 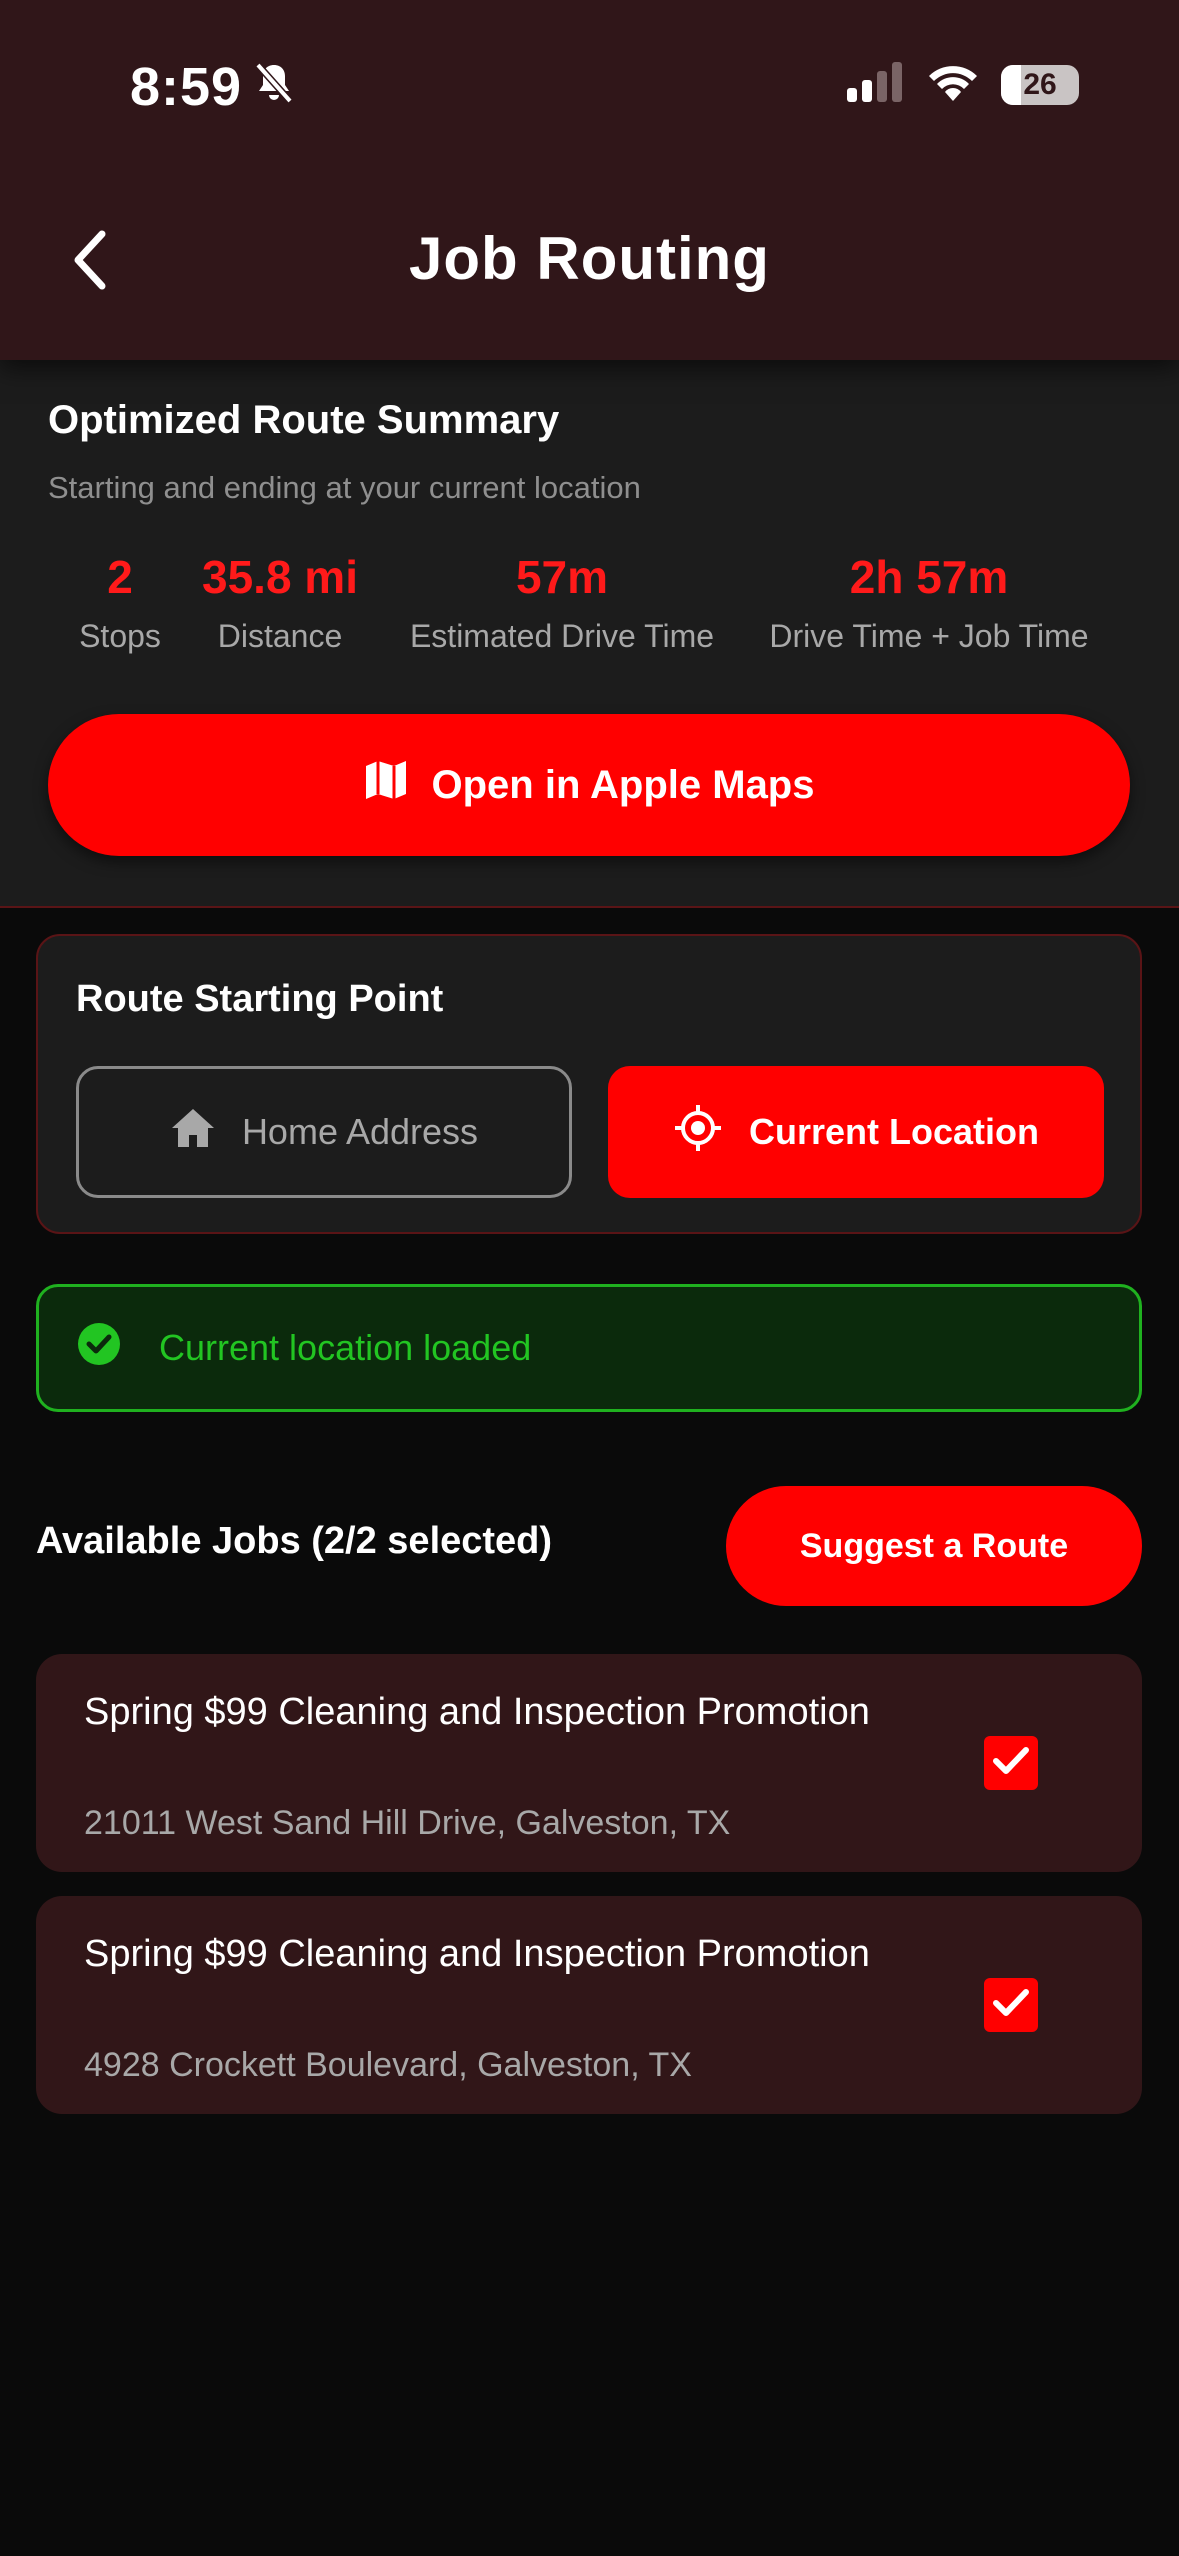 What do you see at coordinates (360, 1131) in the screenshot?
I see `home-address-label: Home Address` at bounding box center [360, 1131].